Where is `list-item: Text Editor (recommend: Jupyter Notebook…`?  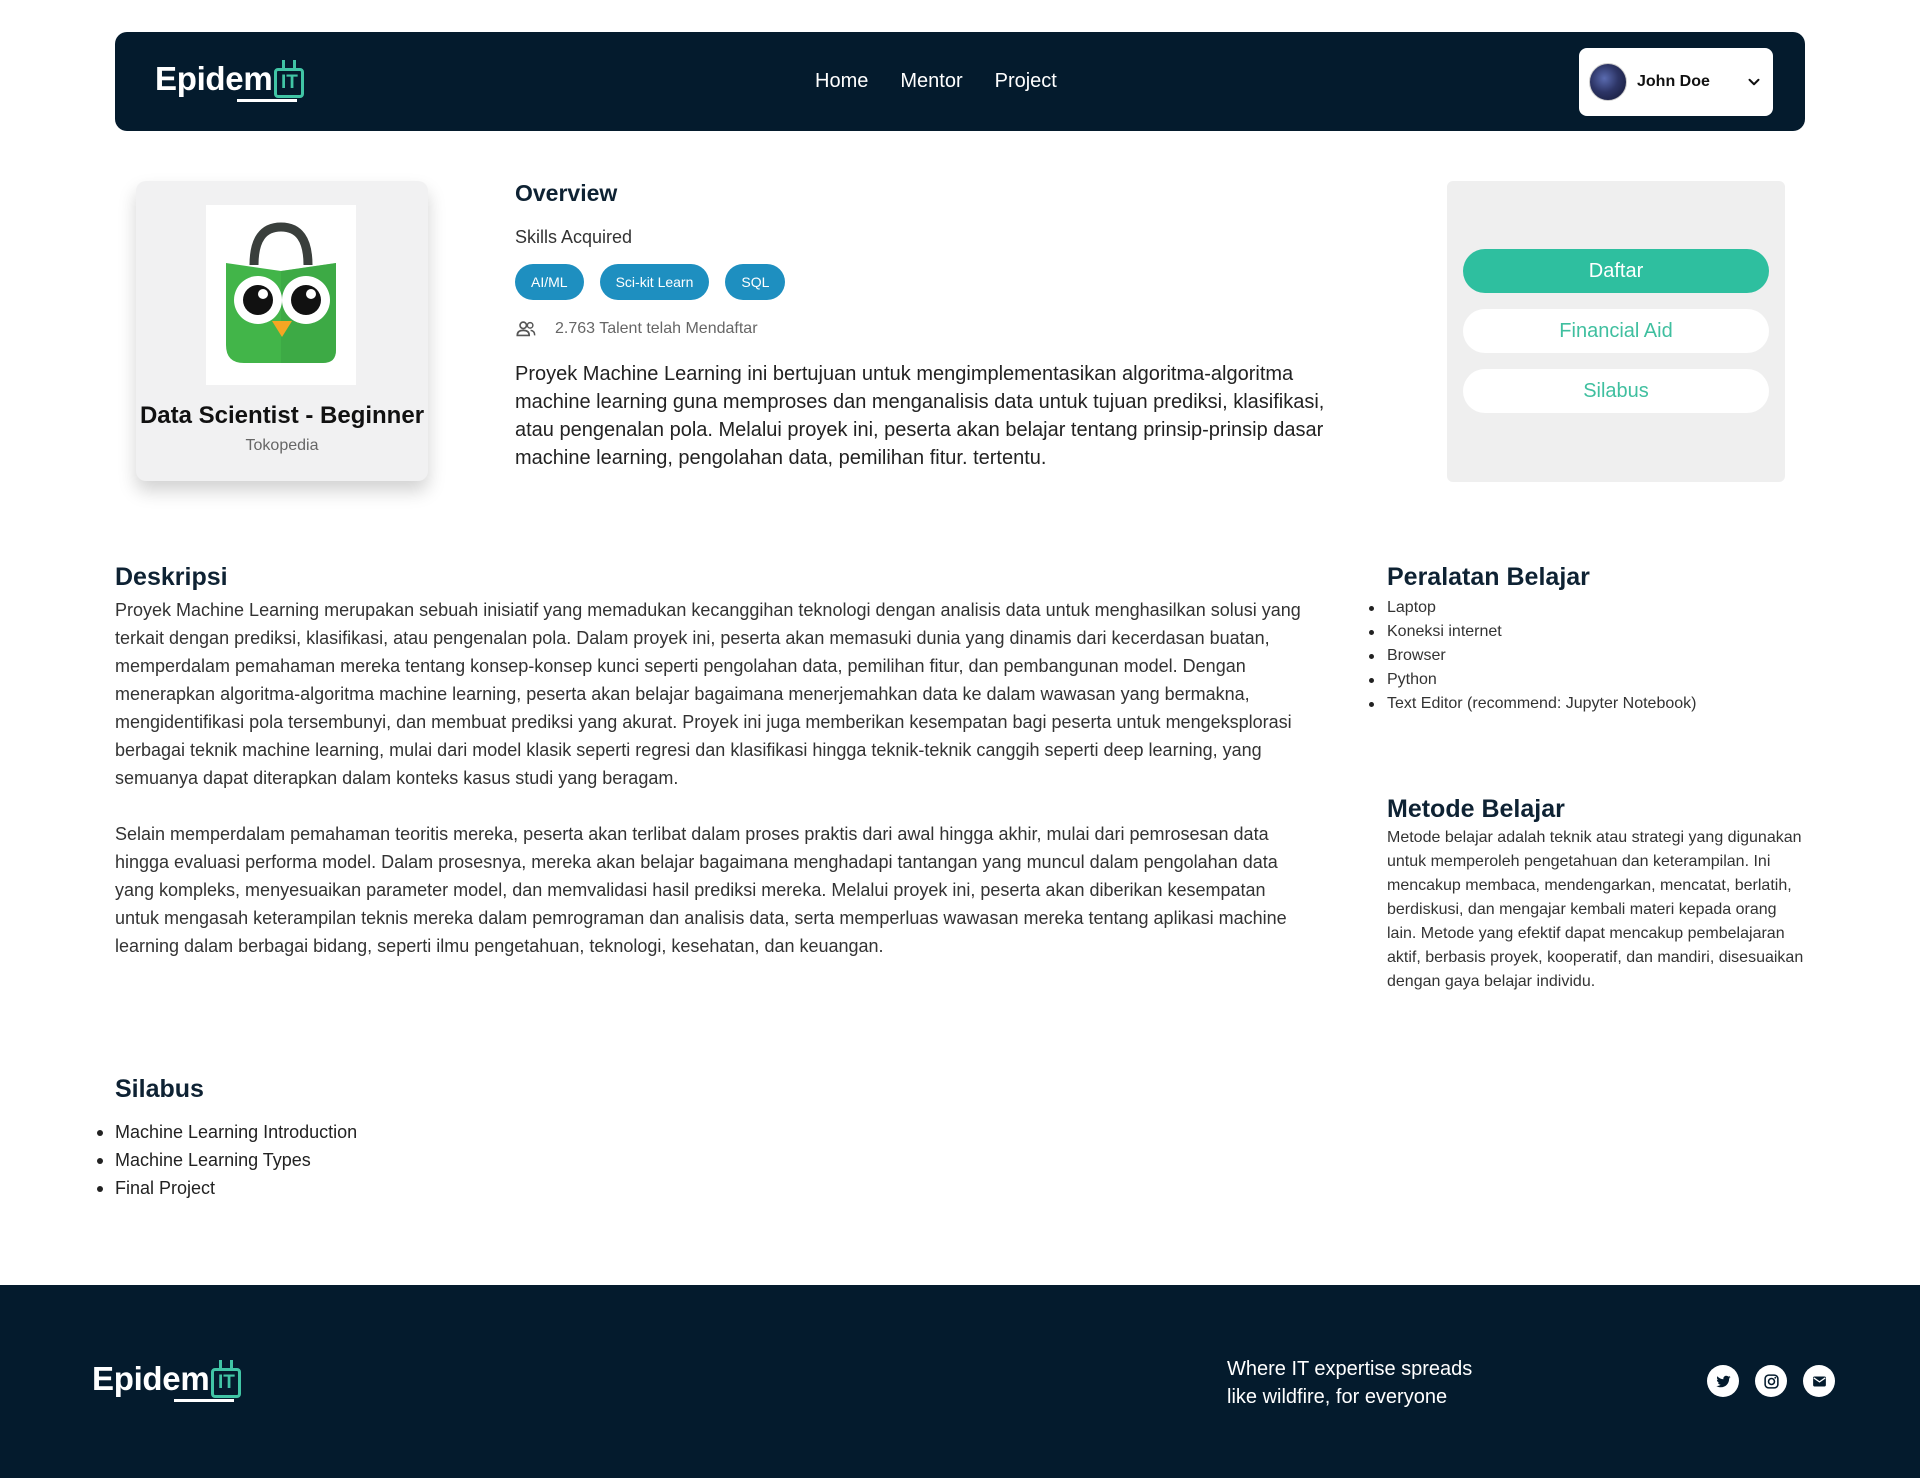 list-item: Text Editor (recommend: Jupyter Notebook… is located at coordinates (1588, 704).